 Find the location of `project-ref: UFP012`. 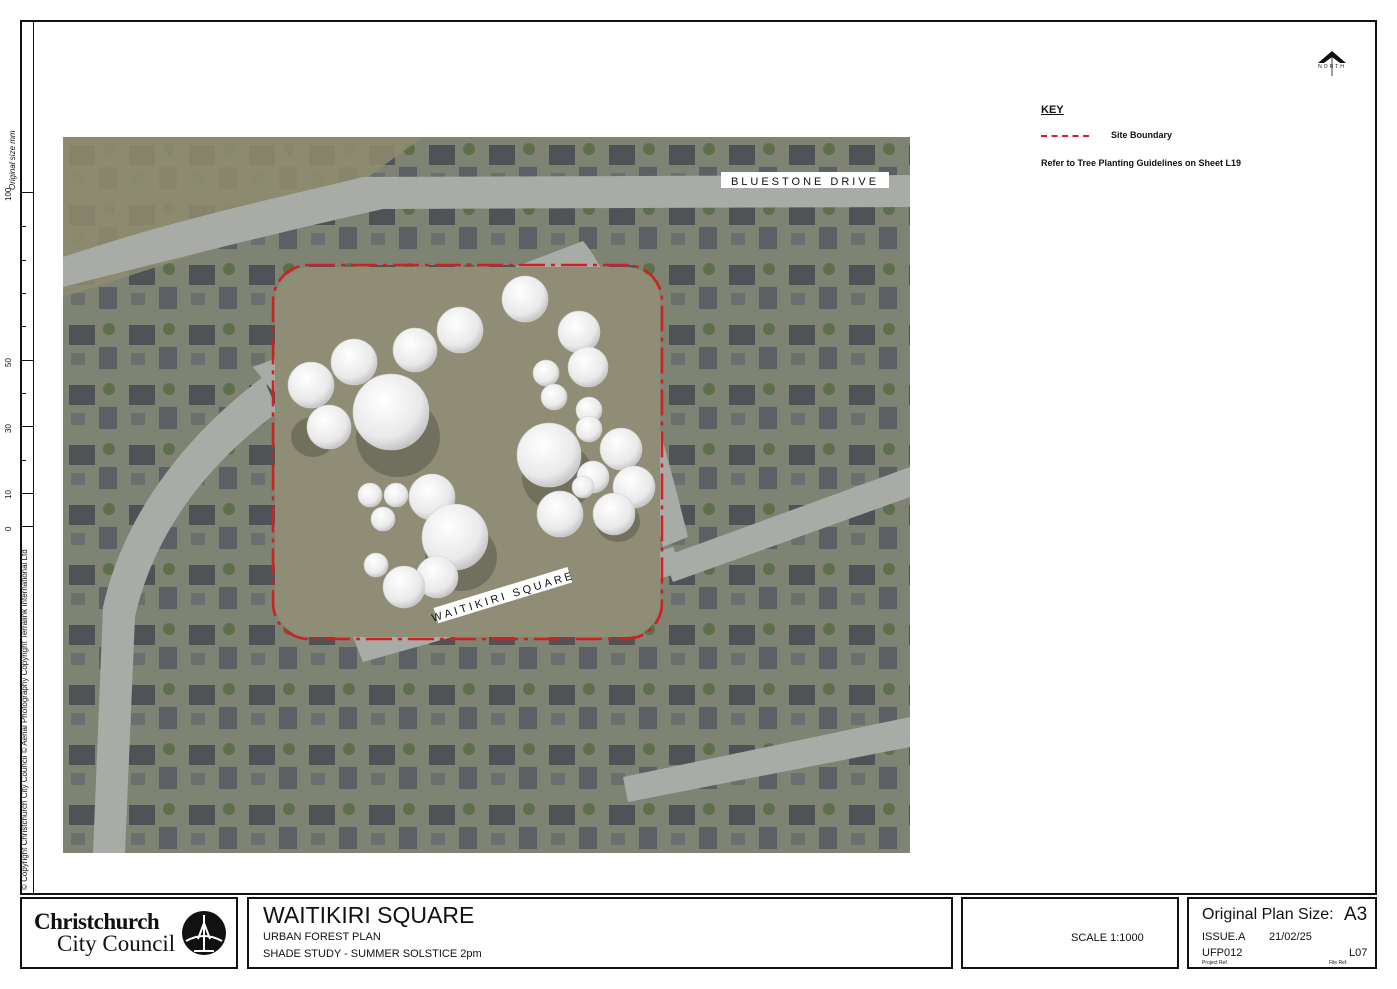

project-ref: UFP012 is located at coordinates (1222, 953).